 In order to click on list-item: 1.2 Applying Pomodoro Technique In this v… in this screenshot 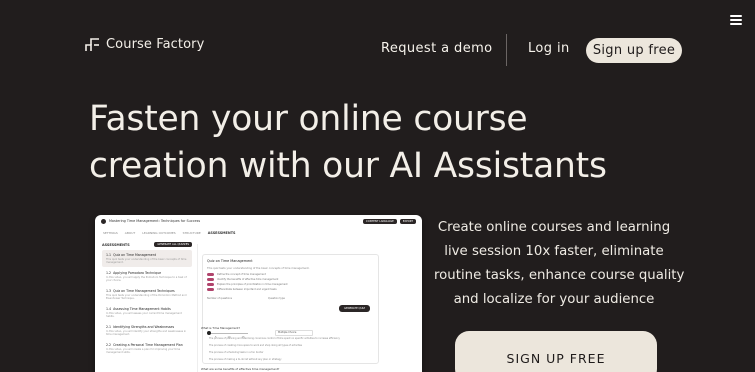, I will do `click(146, 276)`.